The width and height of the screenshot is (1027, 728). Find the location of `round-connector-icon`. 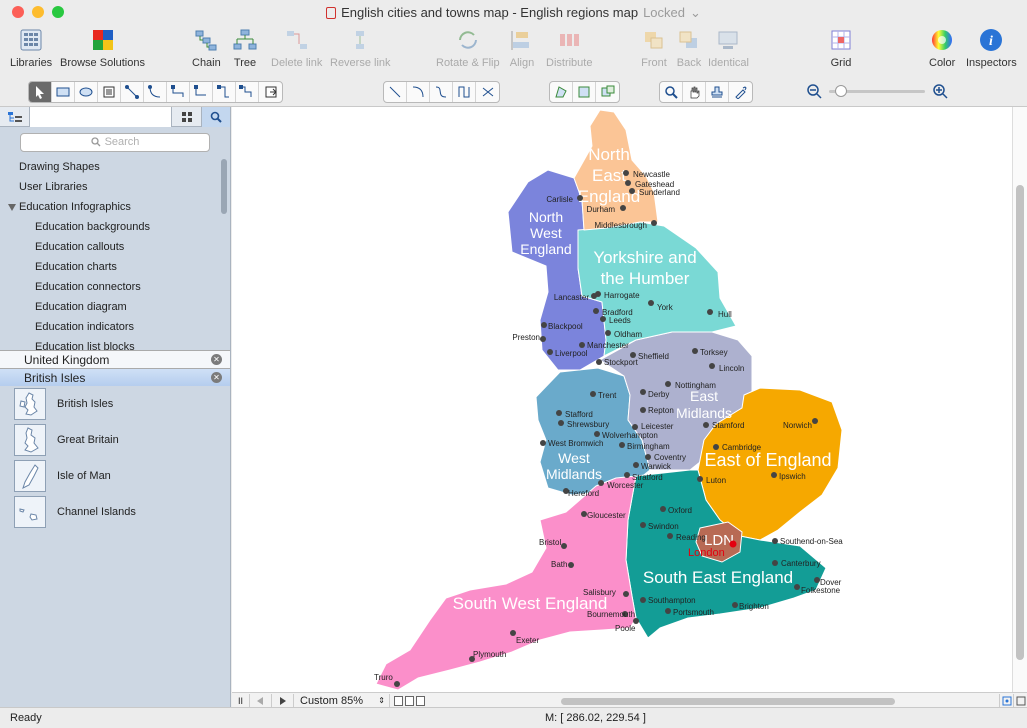

round-connector-icon is located at coordinates (201, 92).